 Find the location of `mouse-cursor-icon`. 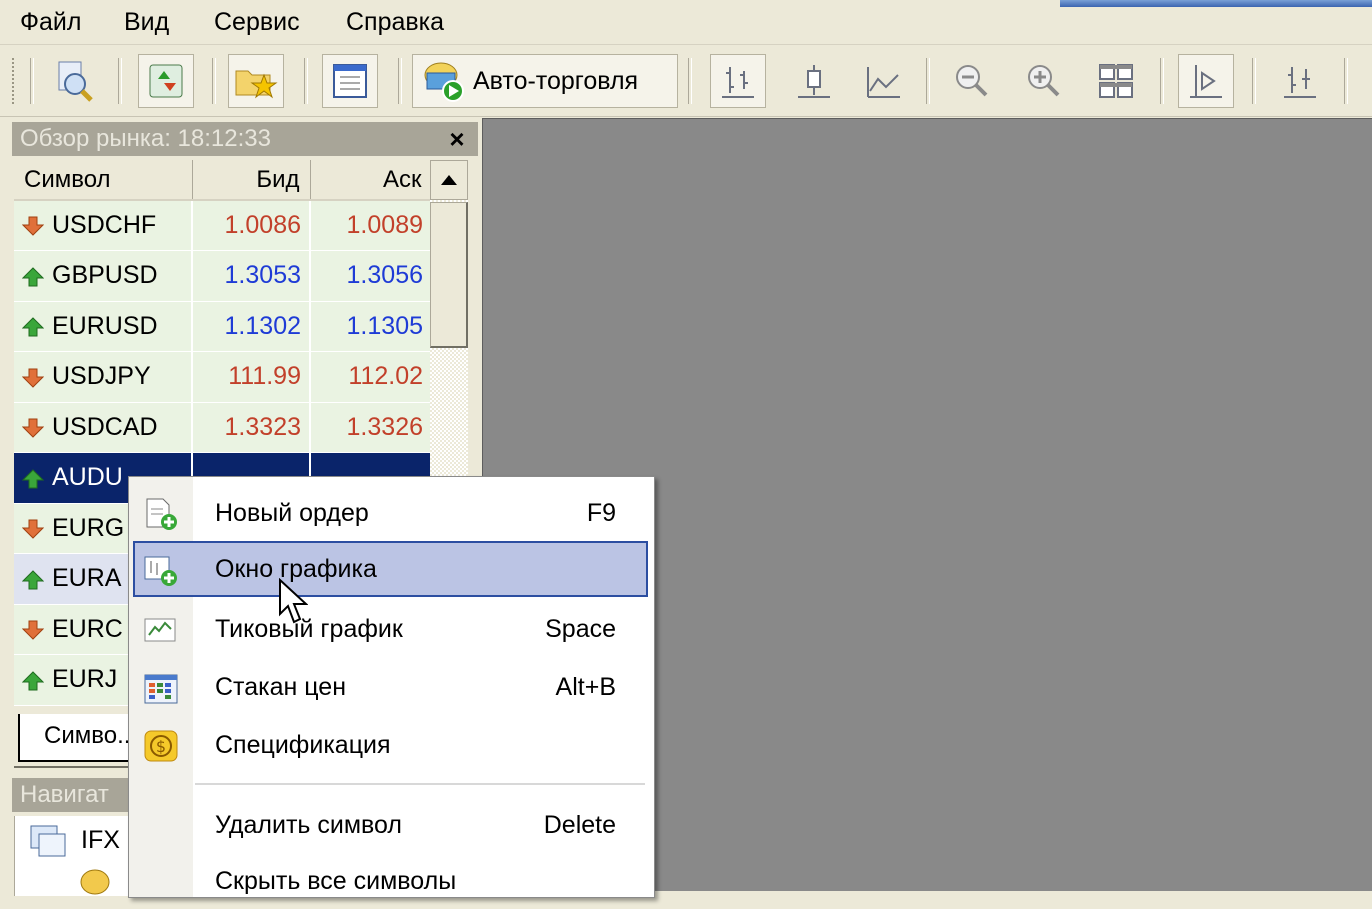

mouse-cursor-icon is located at coordinates (293, 601).